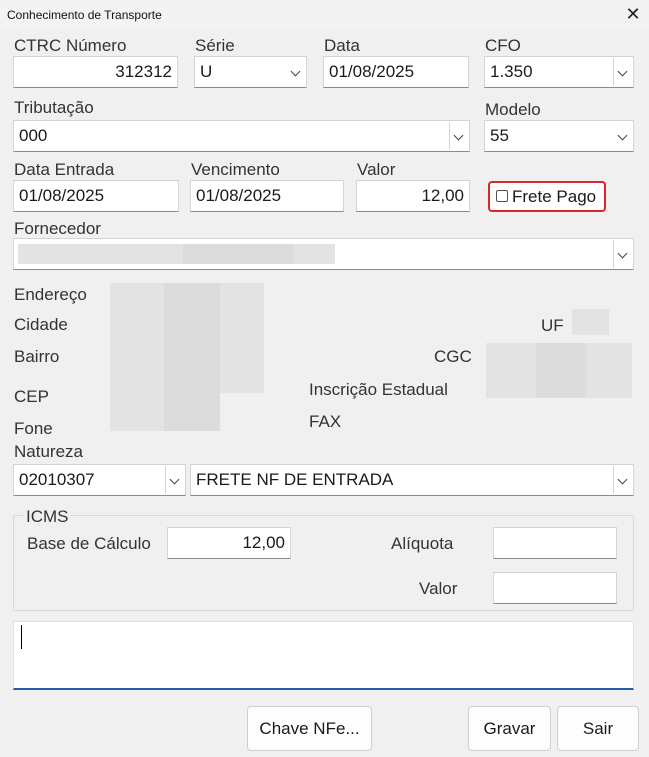  What do you see at coordinates (47, 517) in the screenshot?
I see `icms-group-title: ICMS` at bounding box center [47, 517].